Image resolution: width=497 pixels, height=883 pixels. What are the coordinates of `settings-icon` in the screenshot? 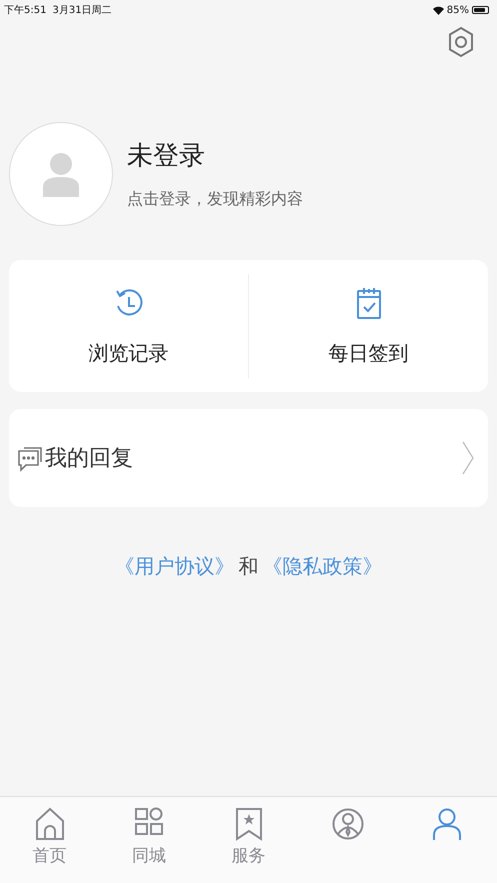 It's located at (461, 42).